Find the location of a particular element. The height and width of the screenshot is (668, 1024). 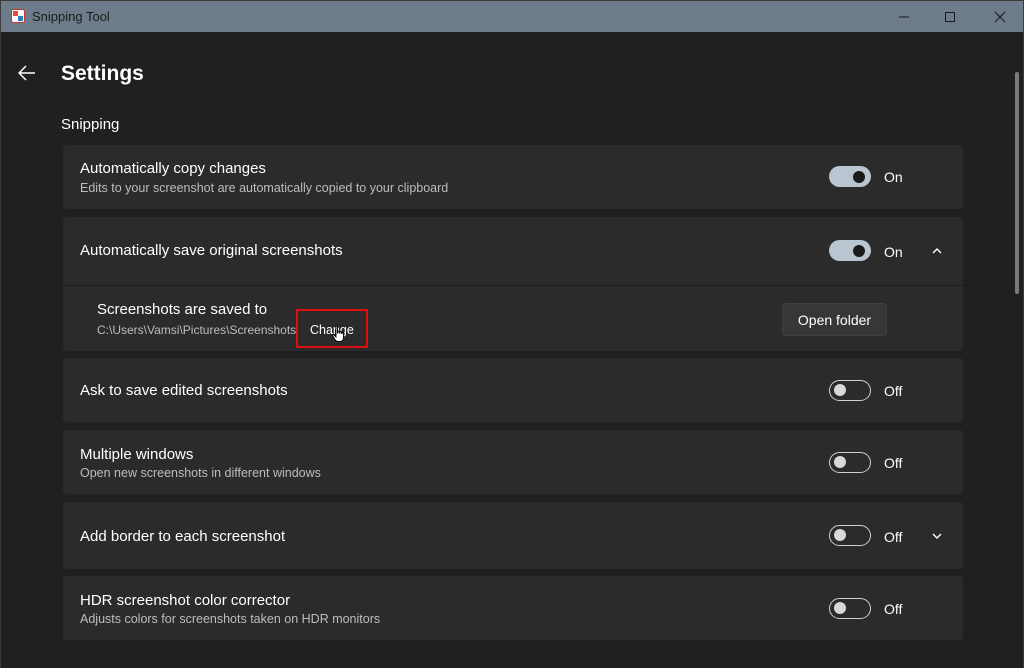

snipping-tool-icon is located at coordinates (18, 16).